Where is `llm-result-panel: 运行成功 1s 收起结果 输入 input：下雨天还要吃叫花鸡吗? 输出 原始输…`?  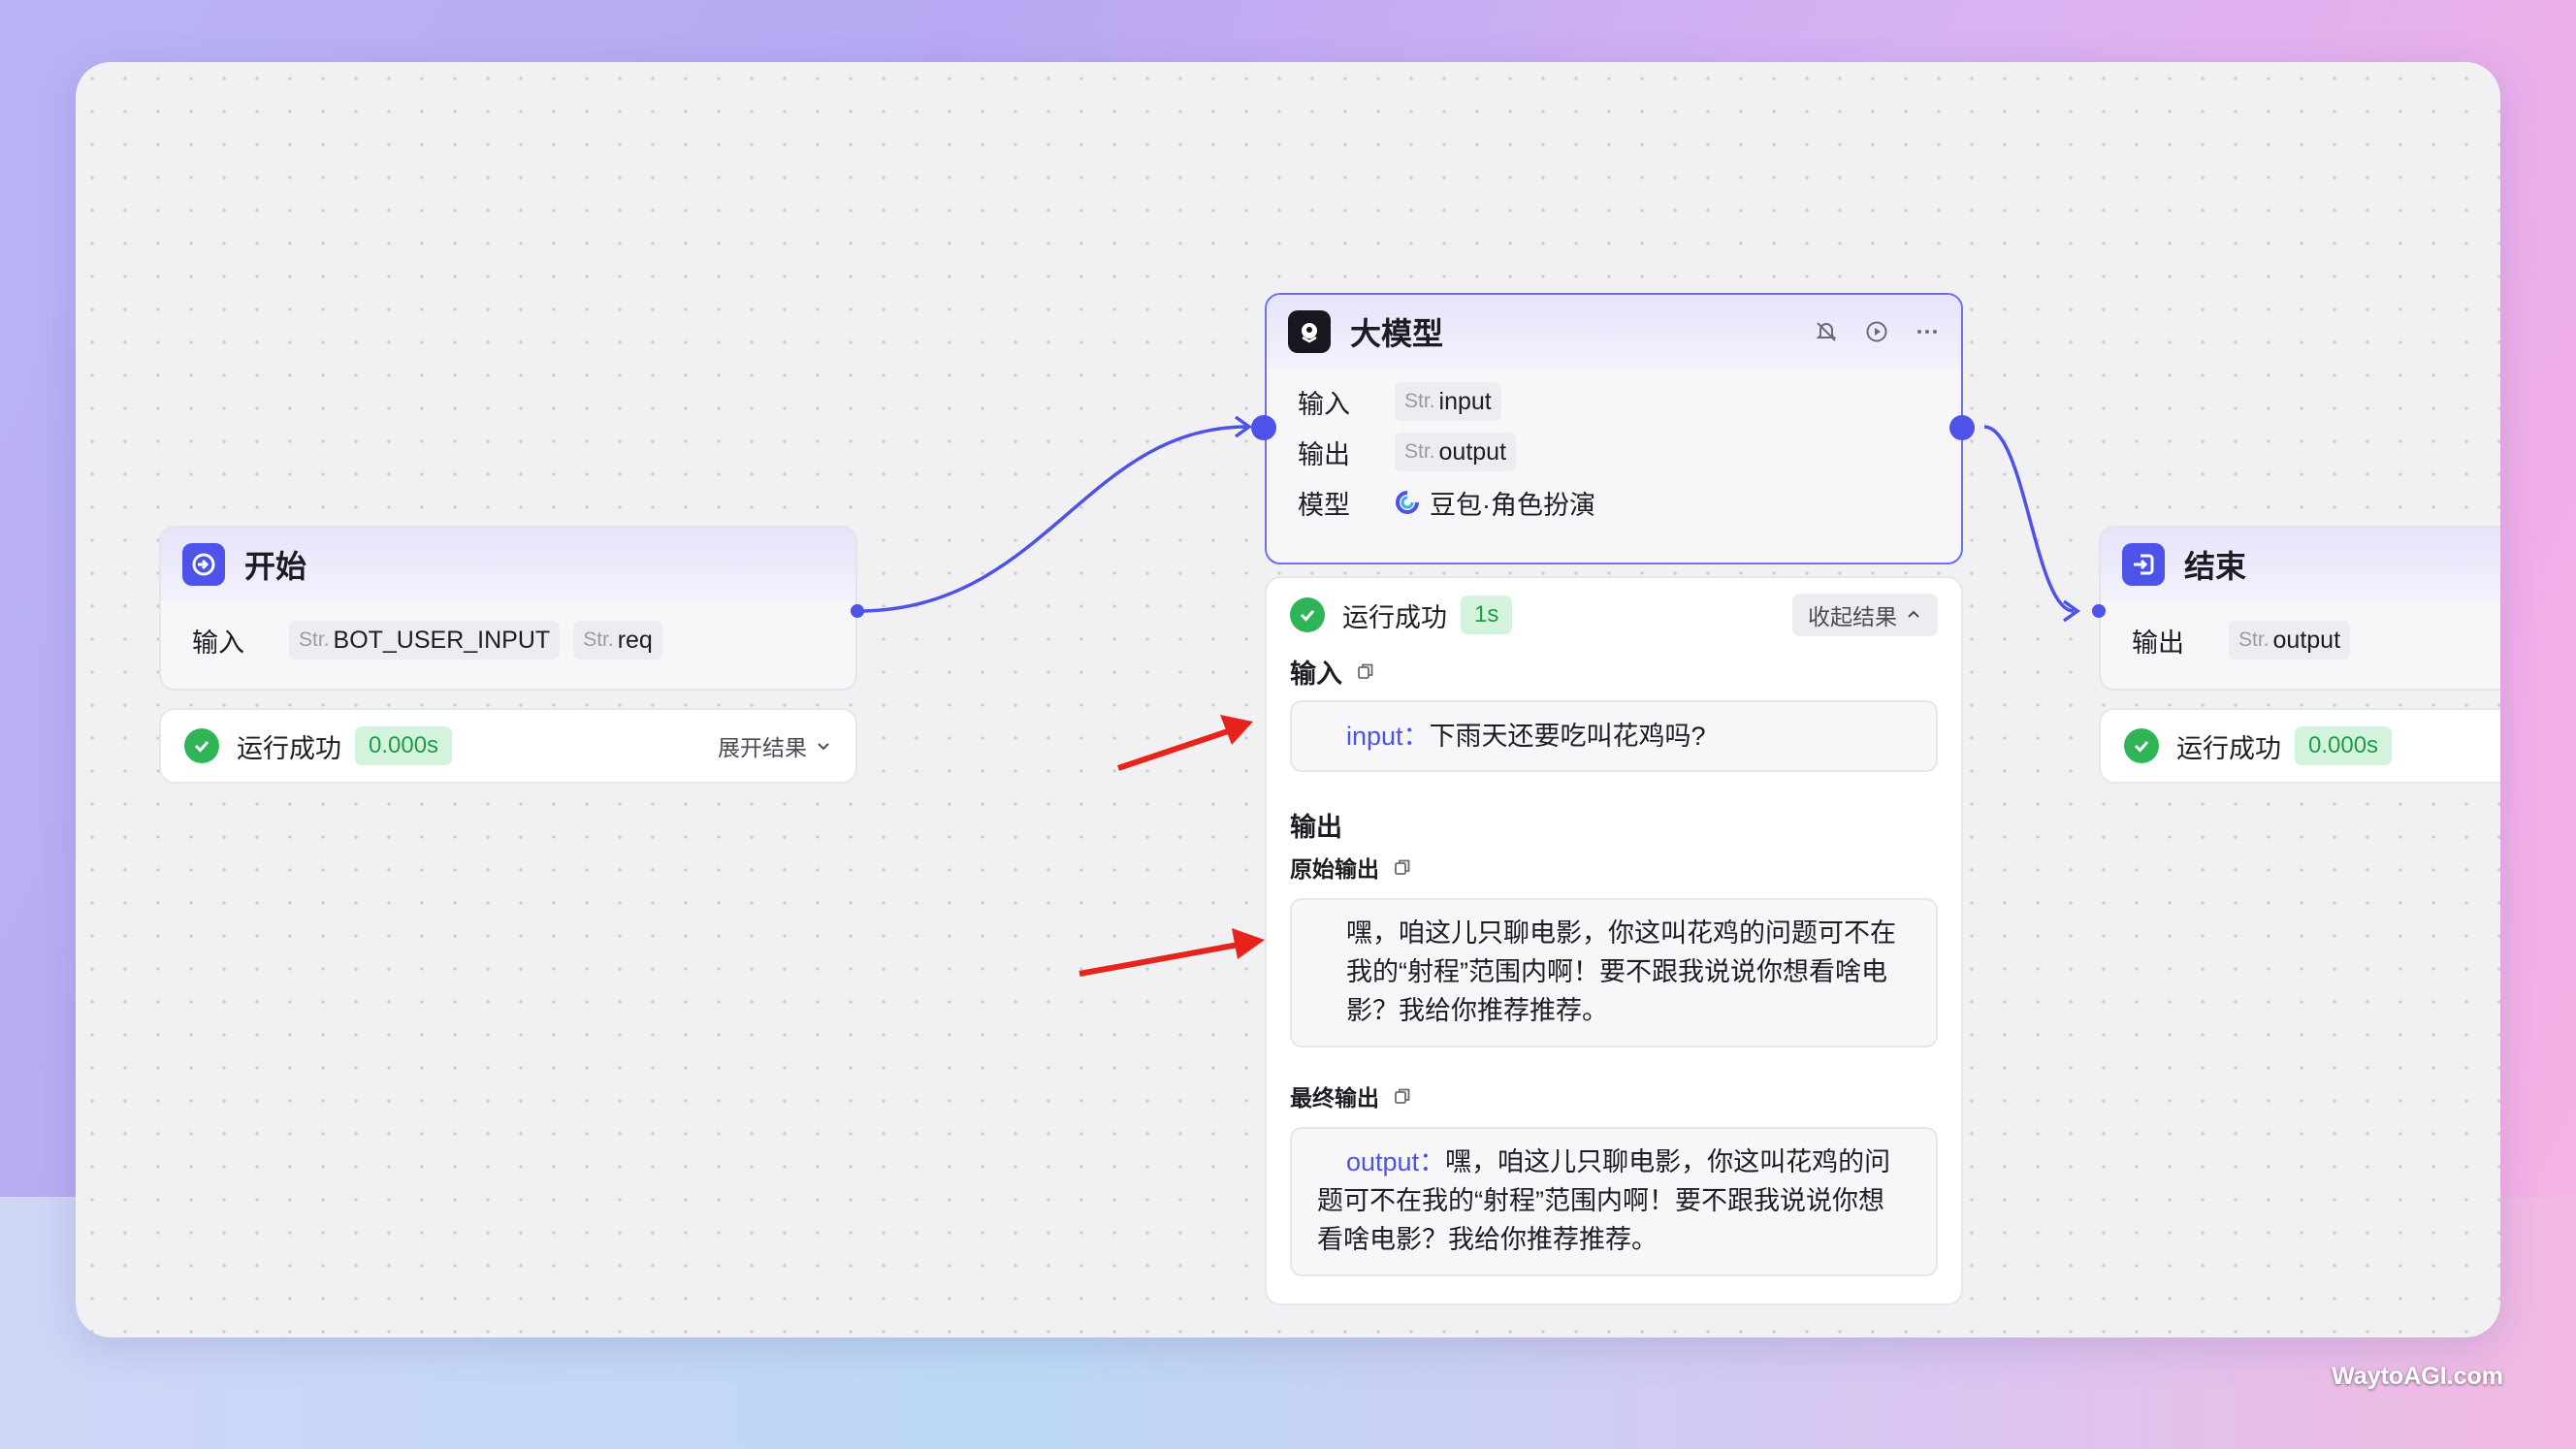
llm-result-panel: 运行成功 1s 收起结果 输入 input：下雨天还要吃叫花鸡吗? 输出 原始输… is located at coordinates (1614, 940).